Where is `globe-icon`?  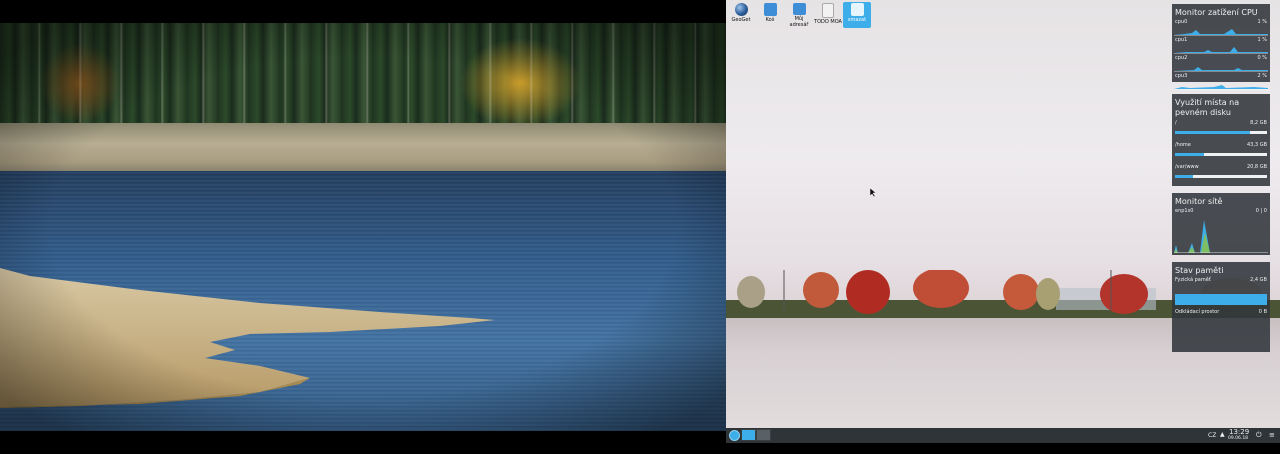 globe-icon is located at coordinates (741, 9).